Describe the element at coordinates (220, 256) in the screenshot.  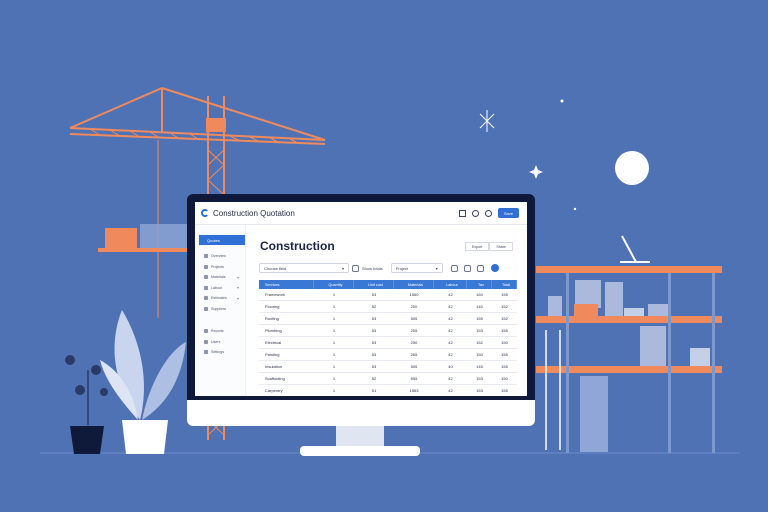
I see `sidebar-item: Overview` at that location.